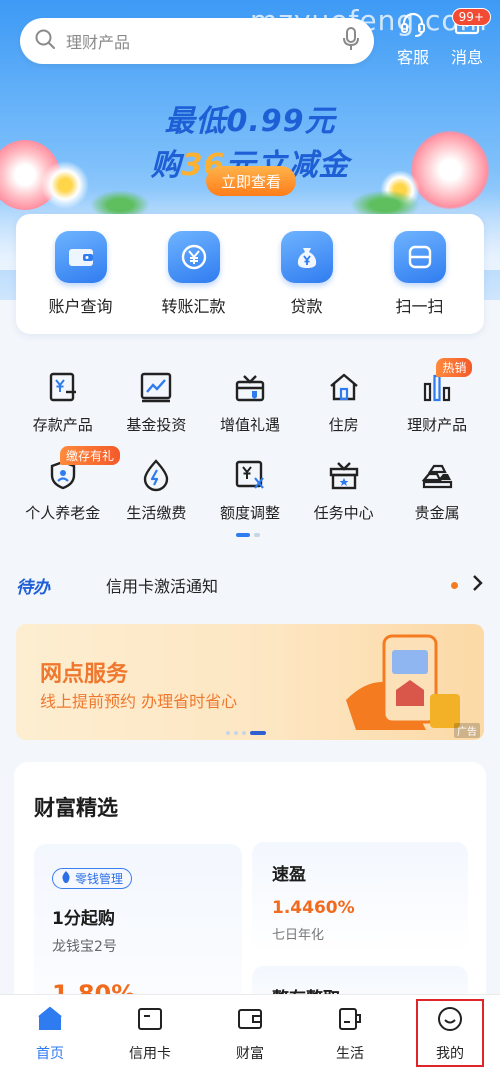 The image size is (500, 1068). I want to click on tab-home: 首页, so click(50, 1034).